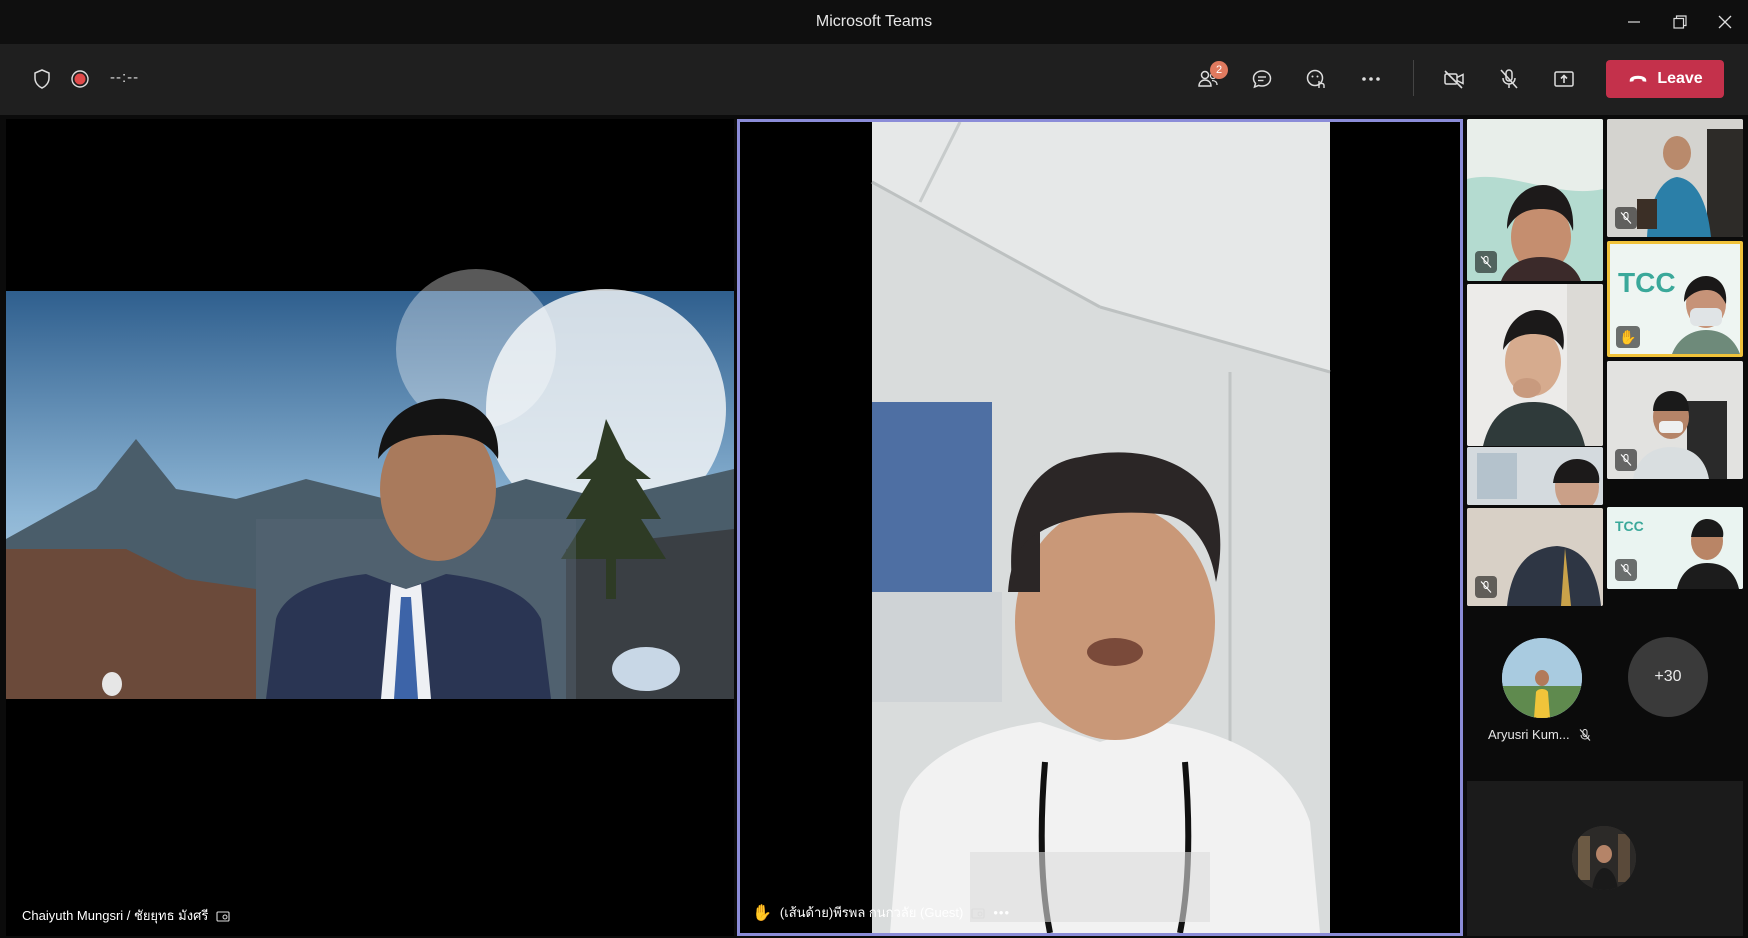 The height and width of the screenshot is (938, 1748). Describe the element at coordinates (1219, 70) in the screenshot. I see `participants-count-badge: 2` at that location.